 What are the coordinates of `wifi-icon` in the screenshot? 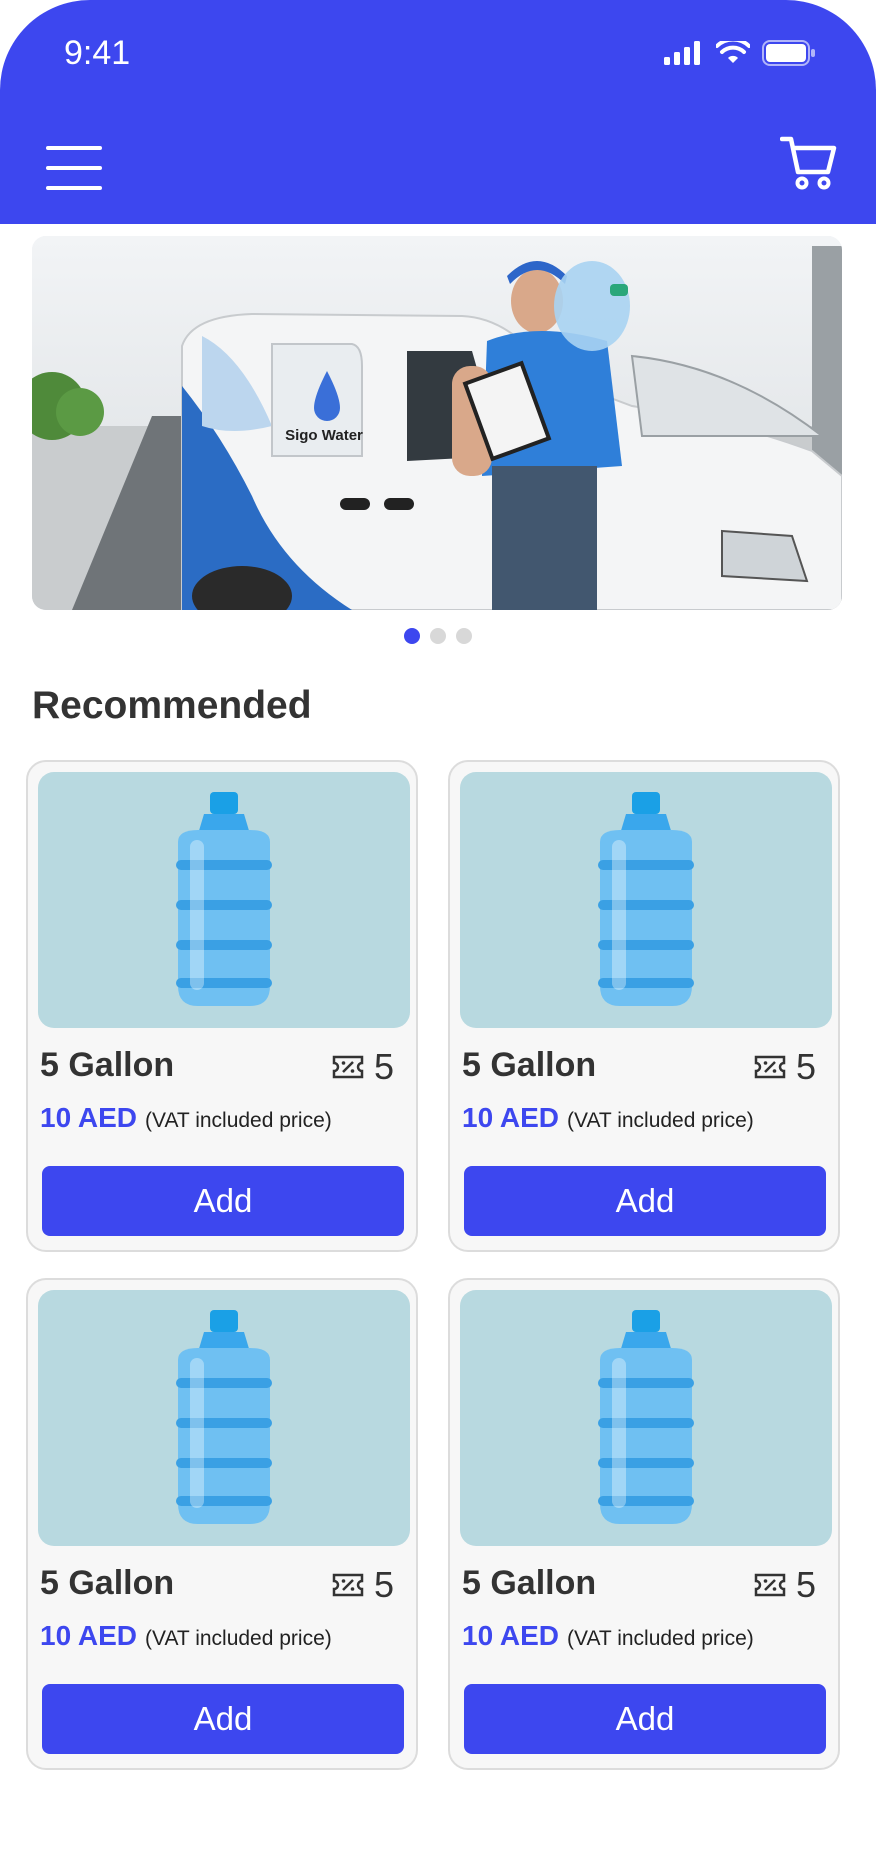 It's located at (733, 52).